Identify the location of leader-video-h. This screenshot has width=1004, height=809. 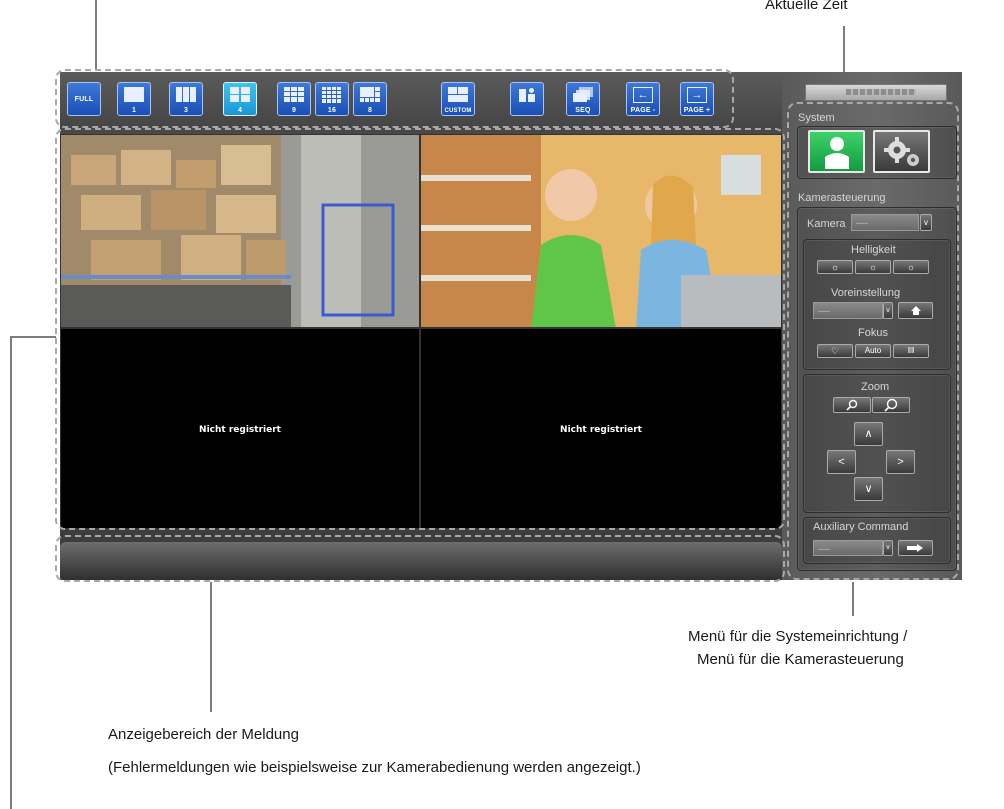
(33, 337).